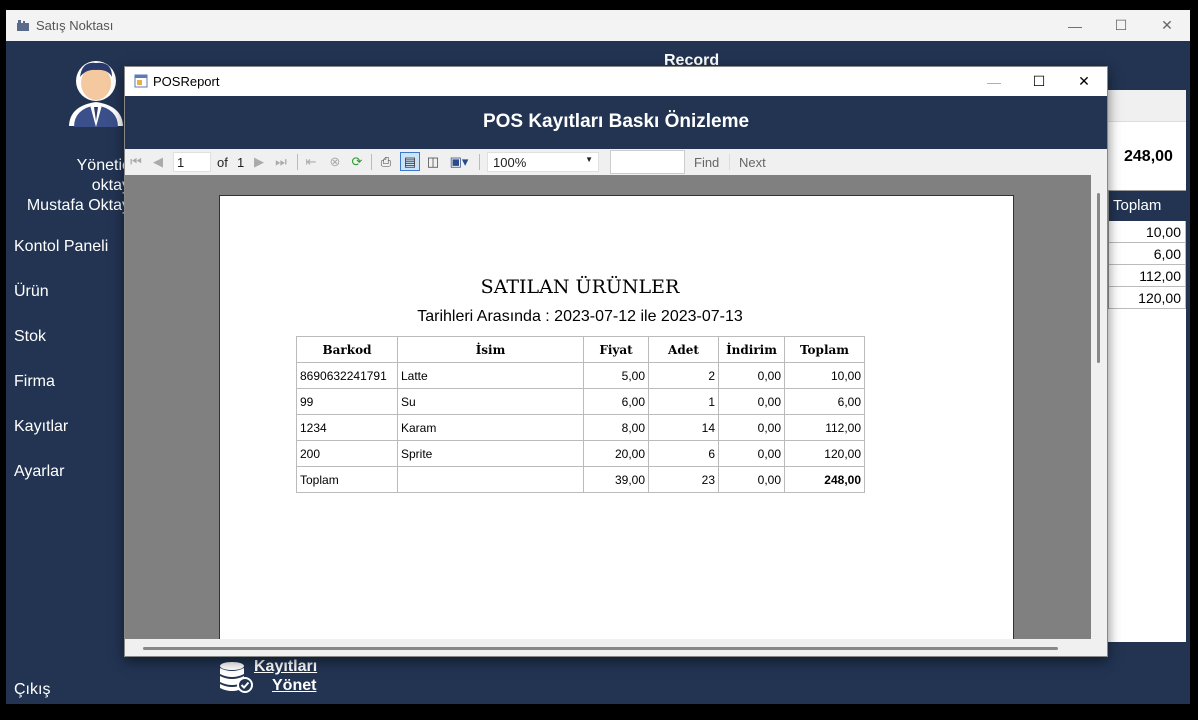  Describe the element at coordinates (1147, 298) in the screenshot. I see `table-row: 120,00` at that location.